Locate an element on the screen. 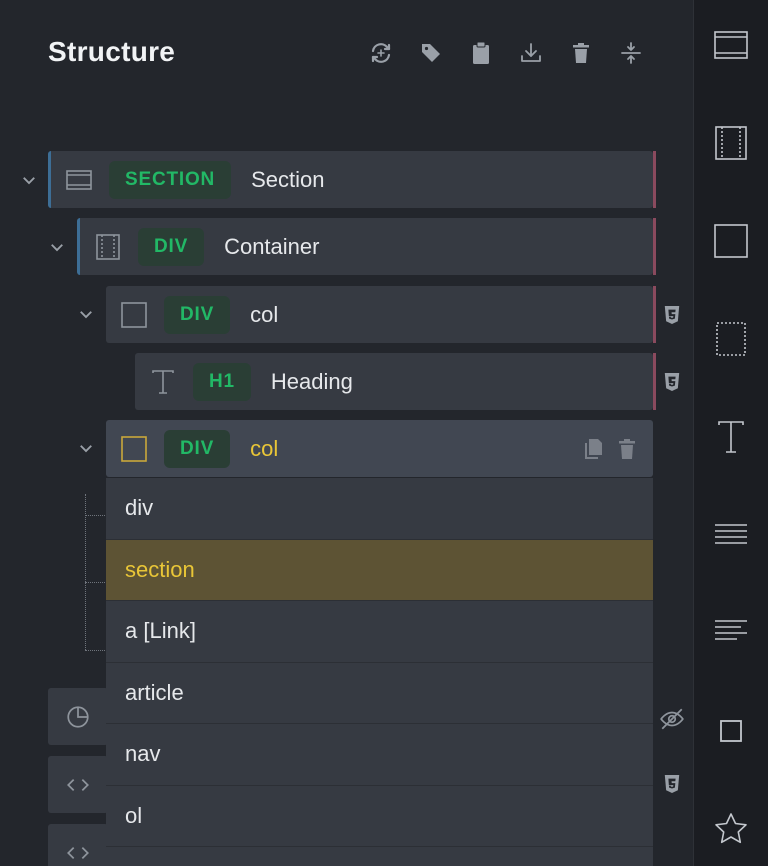 This screenshot has width=768, height=866. tag-icon is located at coordinates (431, 53).